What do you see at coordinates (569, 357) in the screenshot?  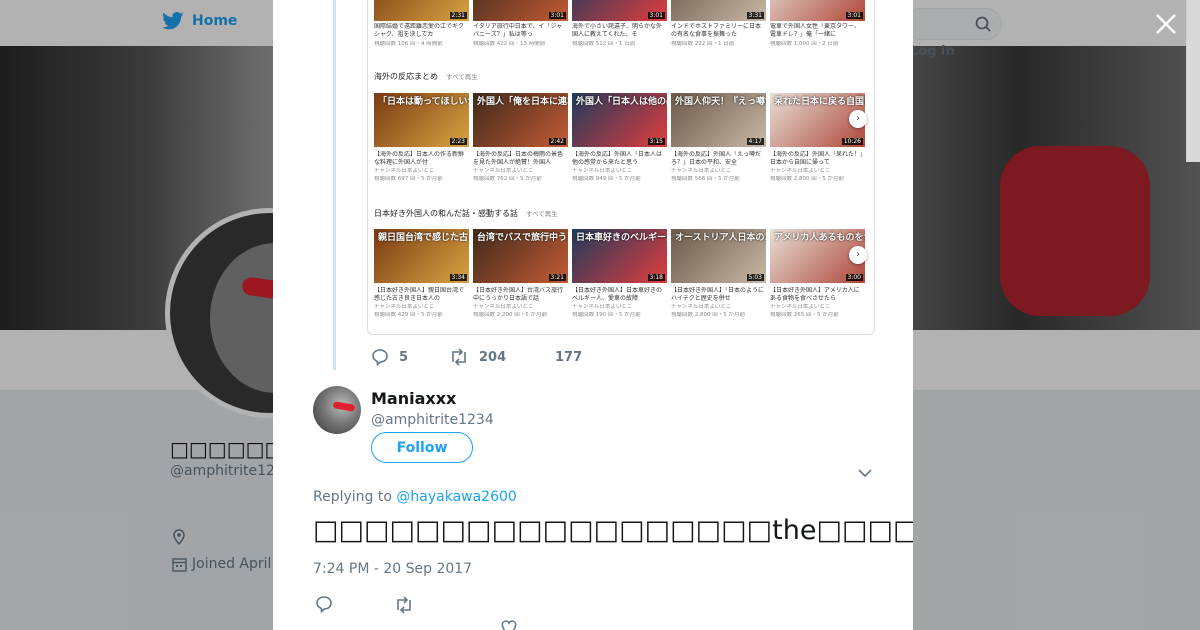 I see `like-count: 177` at bounding box center [569, 357].